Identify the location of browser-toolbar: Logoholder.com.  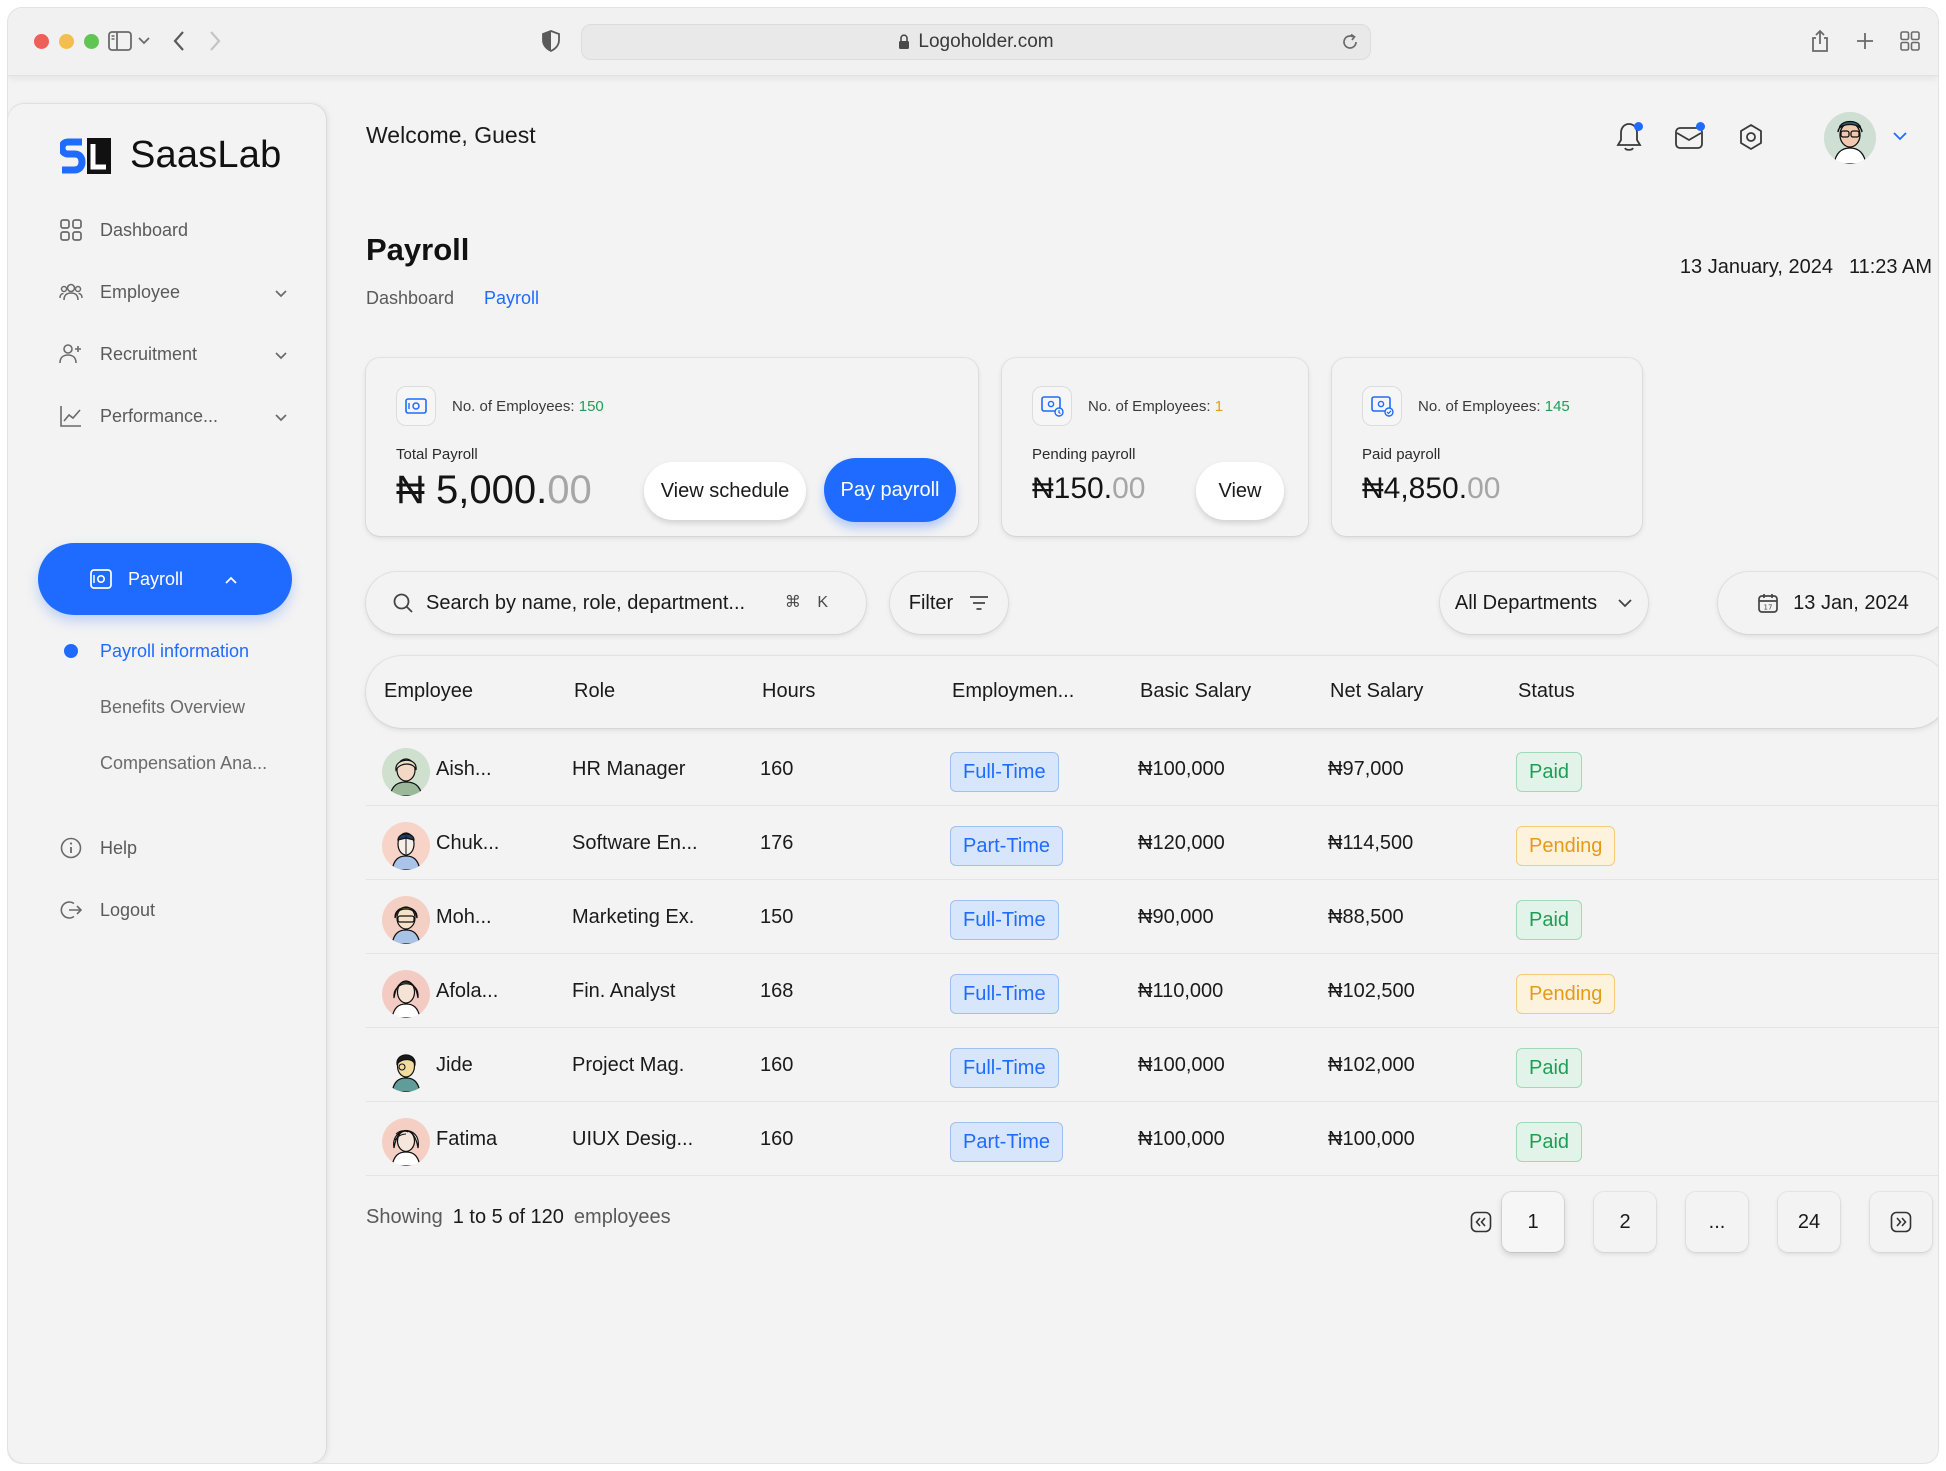
(973, 42).